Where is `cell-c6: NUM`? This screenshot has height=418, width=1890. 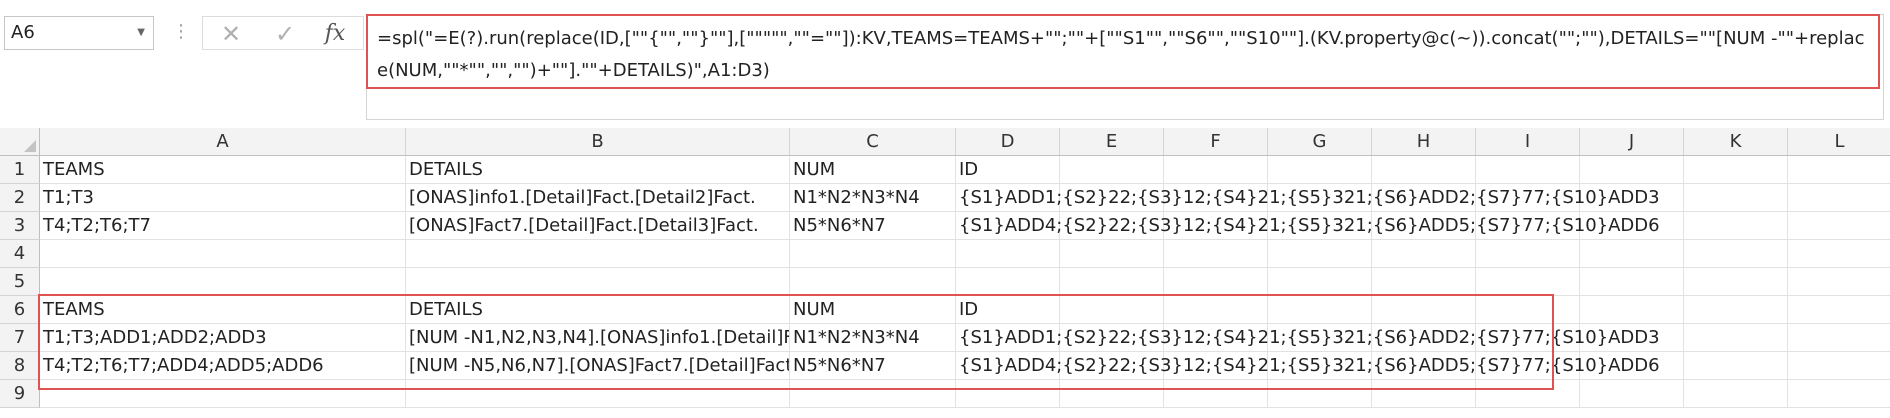
cell-c6: NUM is located at coordinates (873, 310).